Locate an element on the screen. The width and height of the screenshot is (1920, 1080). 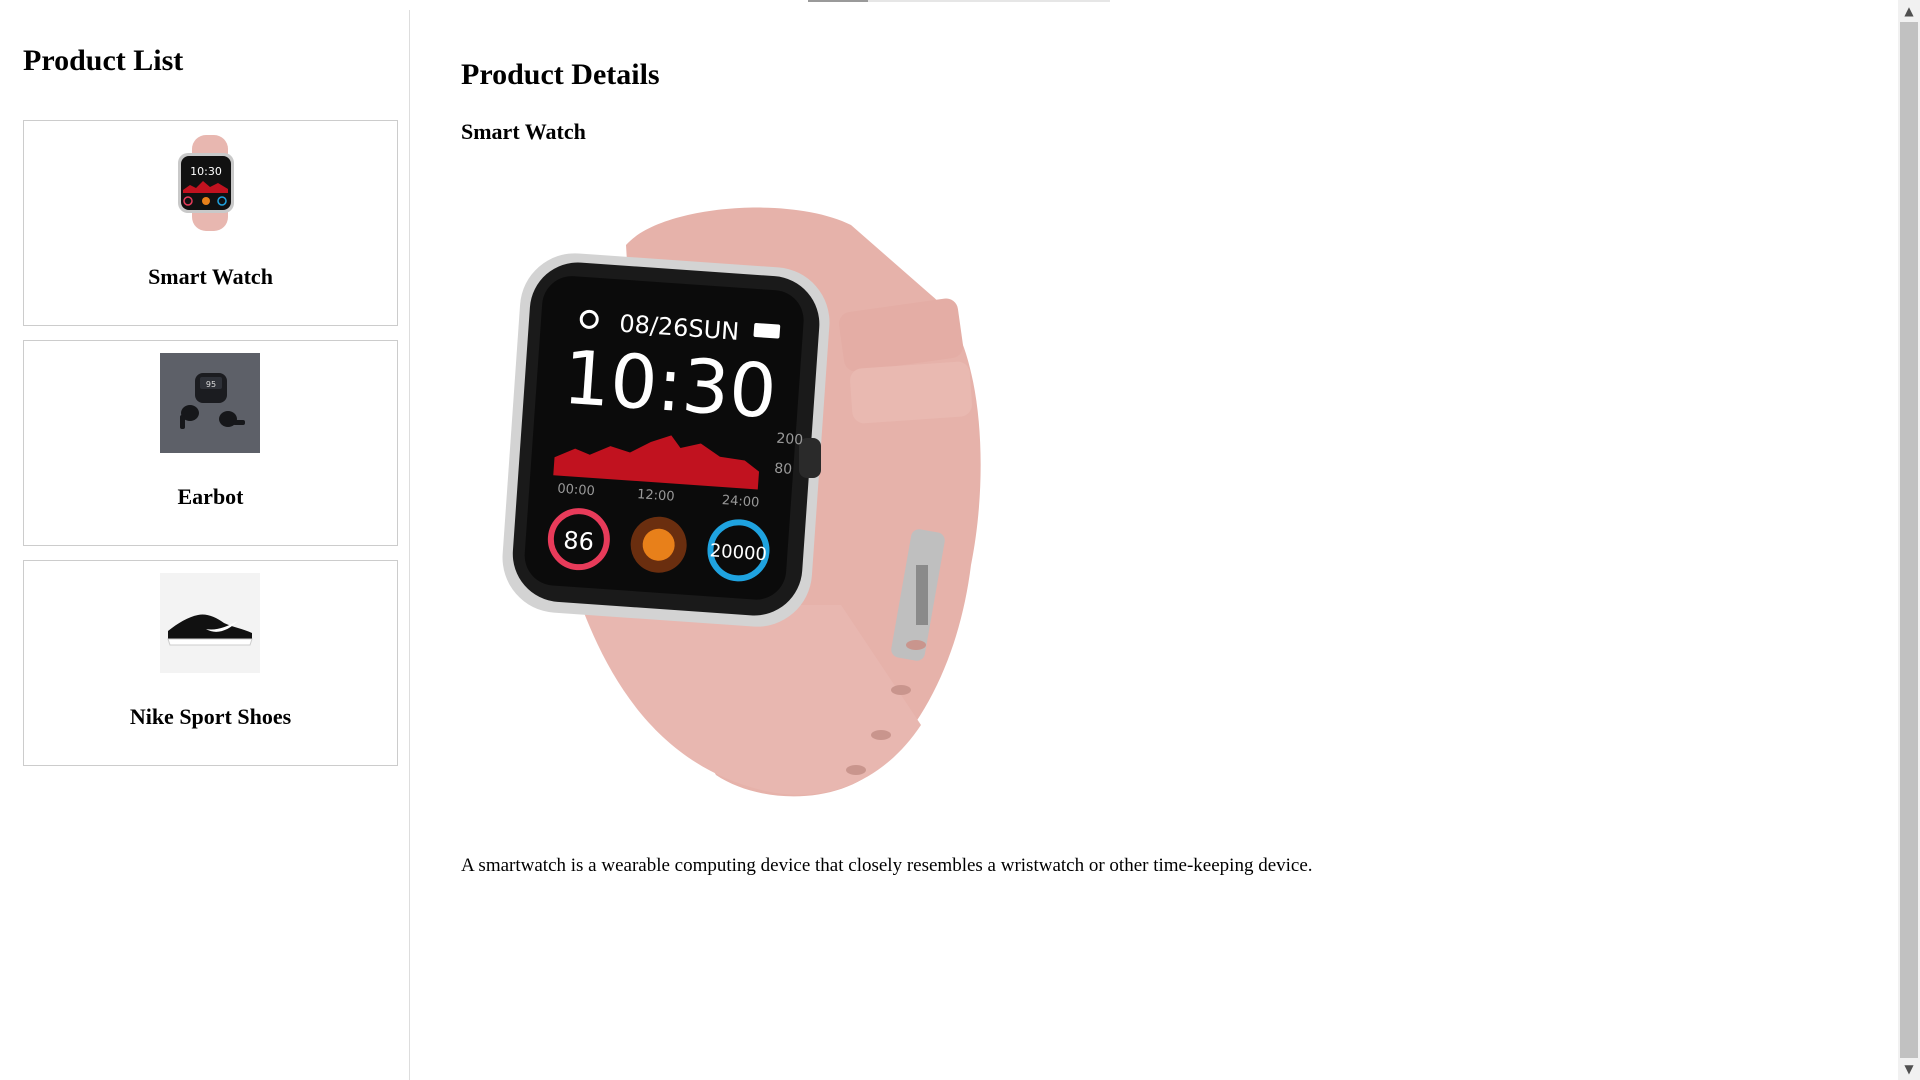
watch-time: 10:30 is located at coordinates (669, 385).